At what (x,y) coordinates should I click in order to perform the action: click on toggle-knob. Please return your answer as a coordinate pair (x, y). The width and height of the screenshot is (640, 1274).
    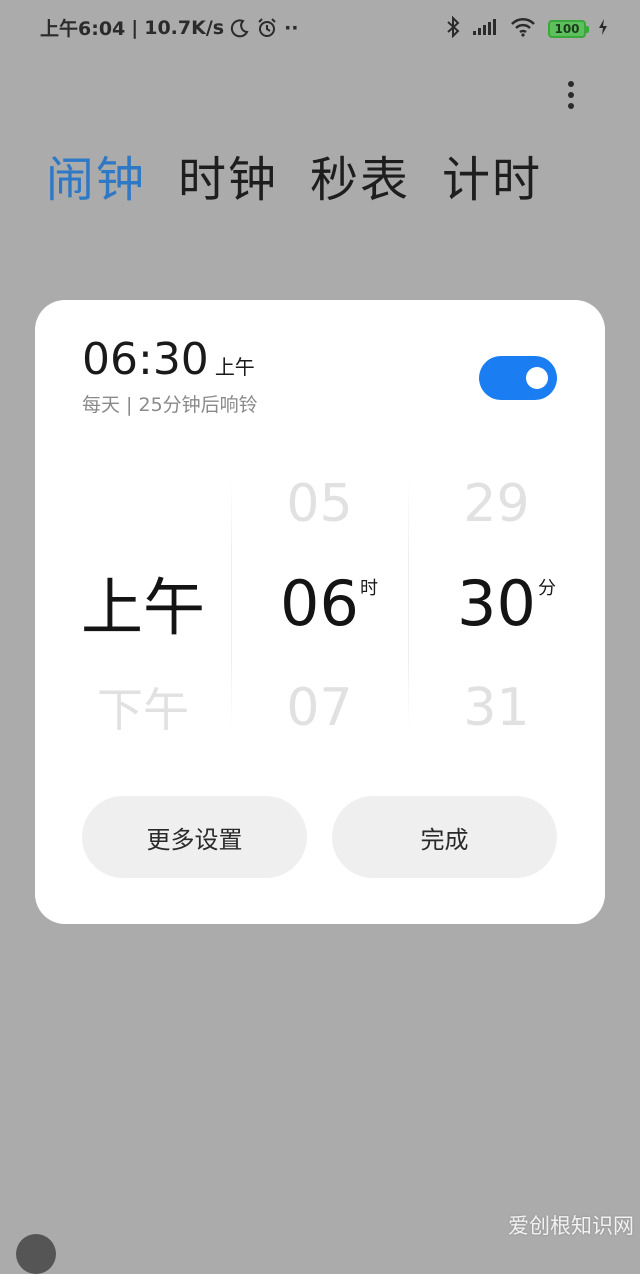
    Looking at the image, I should click on (537, 378).